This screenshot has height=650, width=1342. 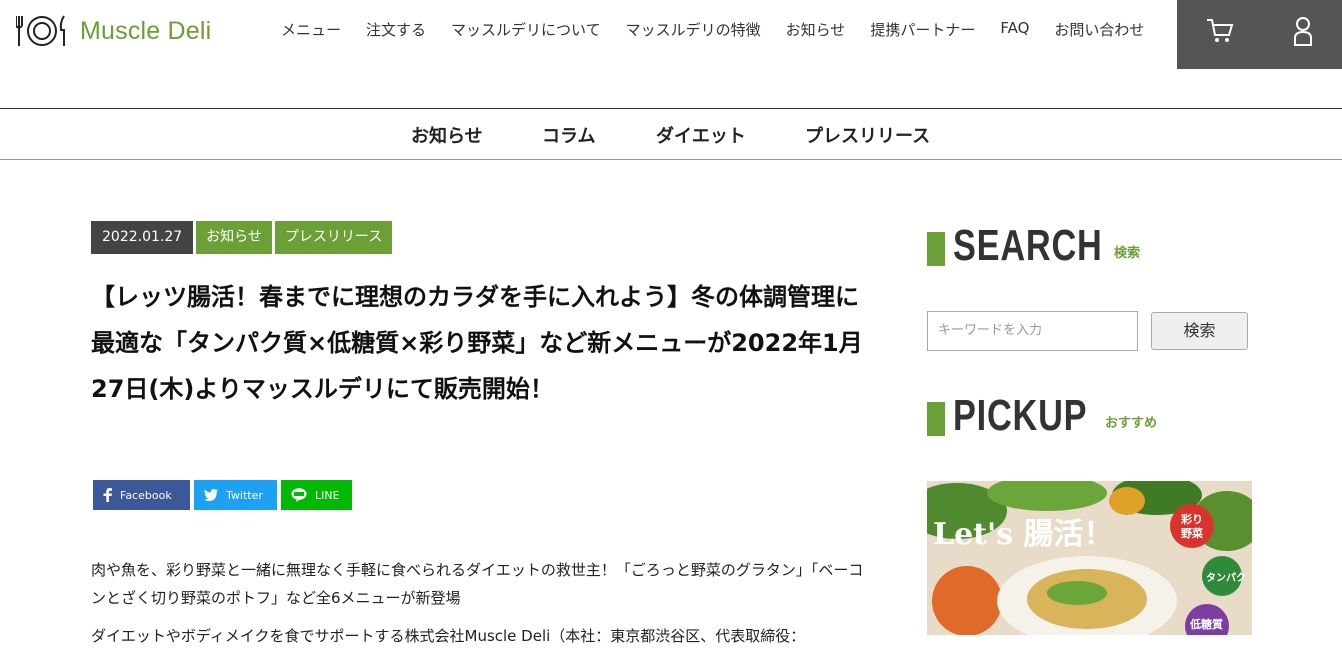 I want to click on search-button: 検索, so click(x=1199, y=331).